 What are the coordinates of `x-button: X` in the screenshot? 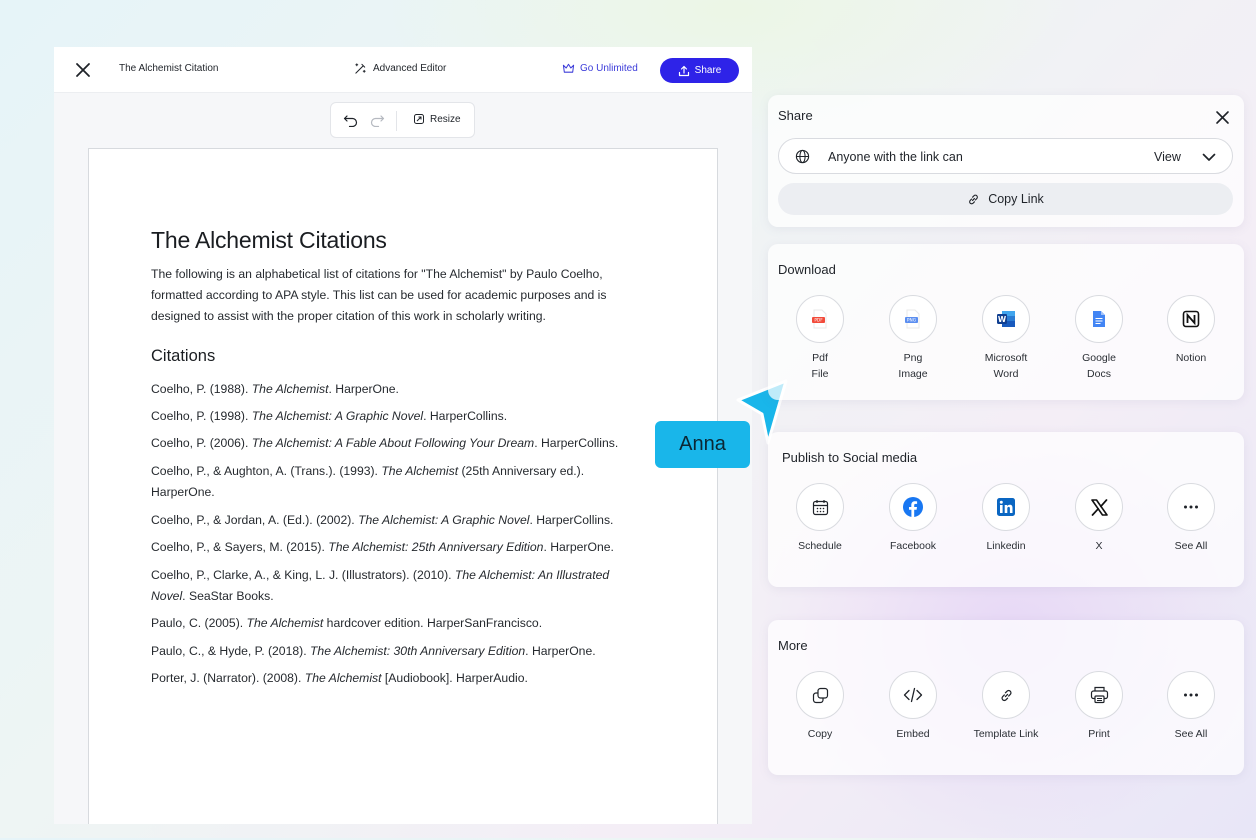 It's located at (1099, 519).